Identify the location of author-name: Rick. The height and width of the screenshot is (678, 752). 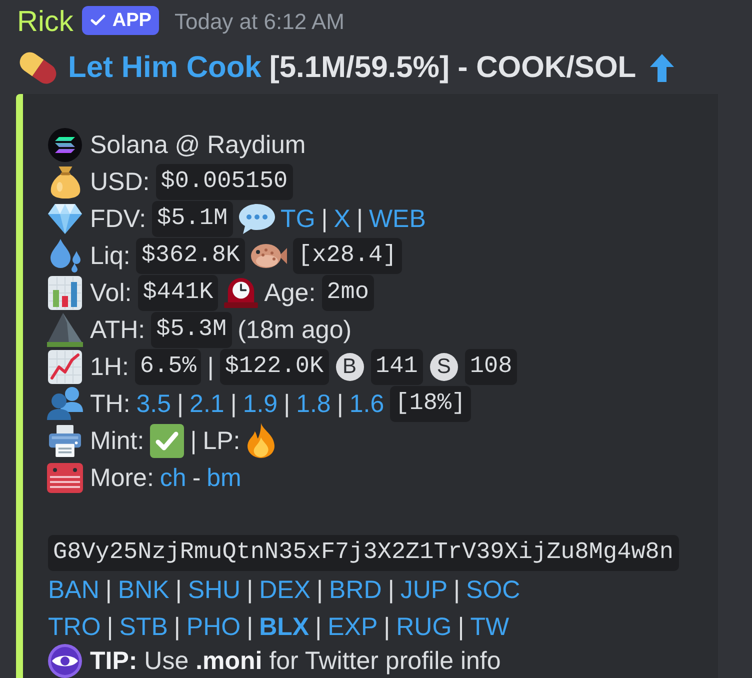
(45, 22).